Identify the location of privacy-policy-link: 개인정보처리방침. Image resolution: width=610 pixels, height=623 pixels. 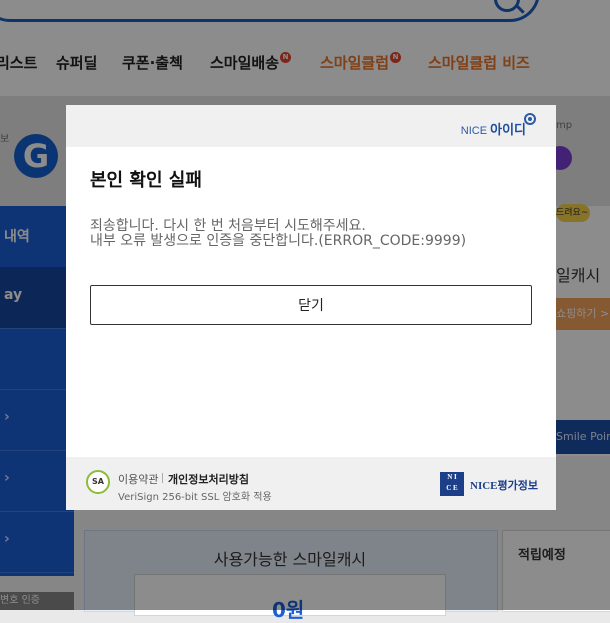
(208, 479).